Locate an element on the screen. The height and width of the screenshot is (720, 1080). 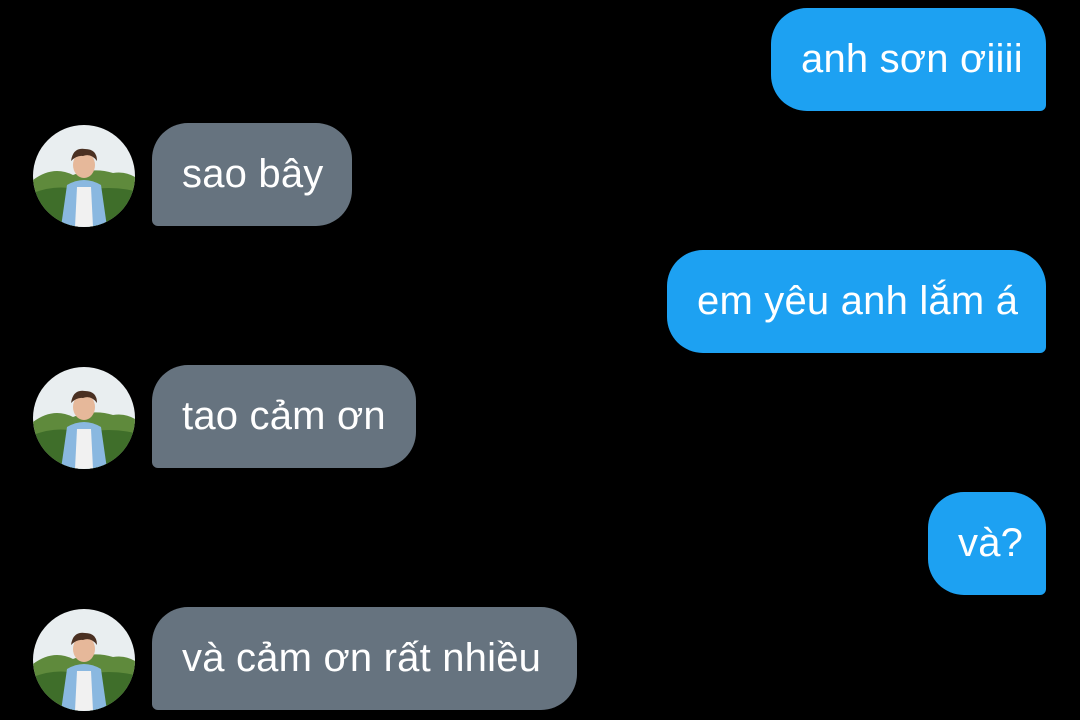
message-text: em yêu anh lắm á is located at coordinates (858, 301).